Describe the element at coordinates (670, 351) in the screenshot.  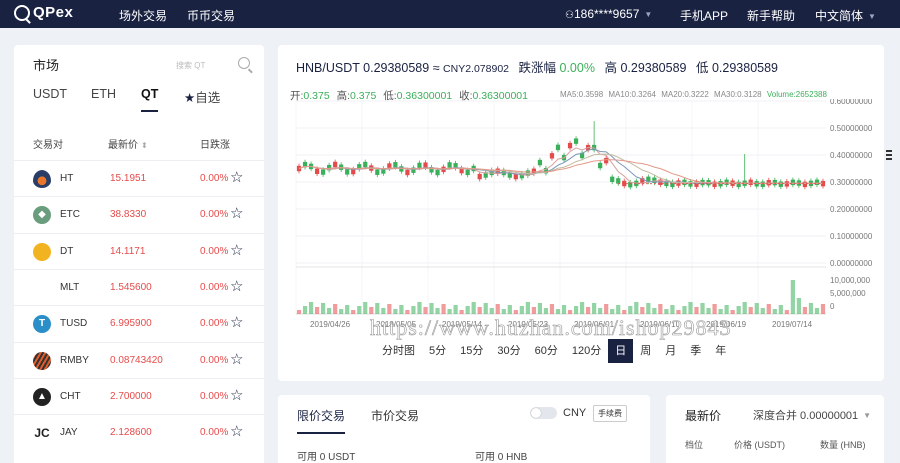
I see `period-8: 月` at that location.